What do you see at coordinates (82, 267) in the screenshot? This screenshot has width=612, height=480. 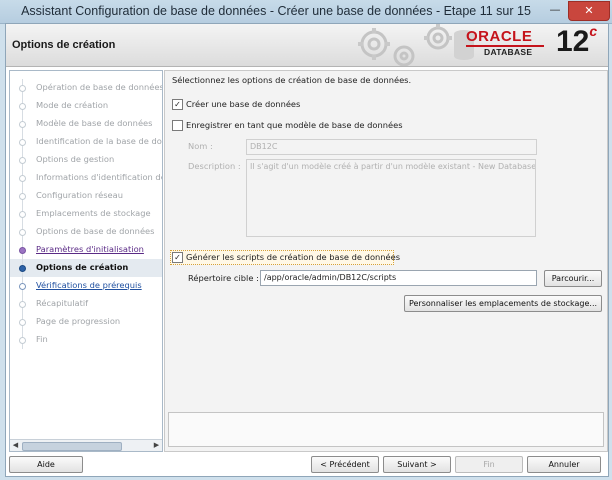 I see `sidebar-step-label: Options de création` at bounding box center [82, 267].